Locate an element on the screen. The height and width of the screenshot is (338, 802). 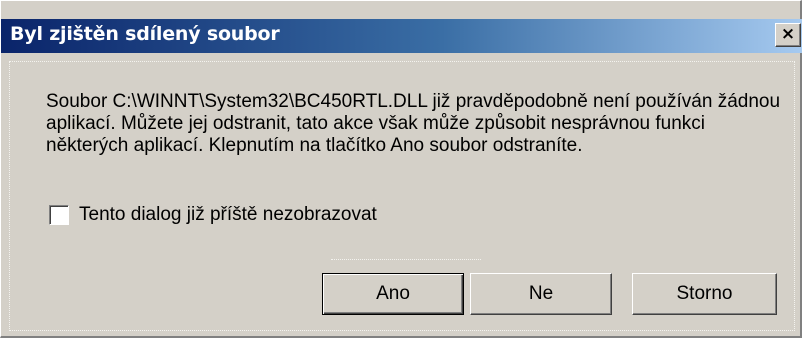
window-title: Byl zjištěn sdílený soubor is located at coordinates (145, 34).